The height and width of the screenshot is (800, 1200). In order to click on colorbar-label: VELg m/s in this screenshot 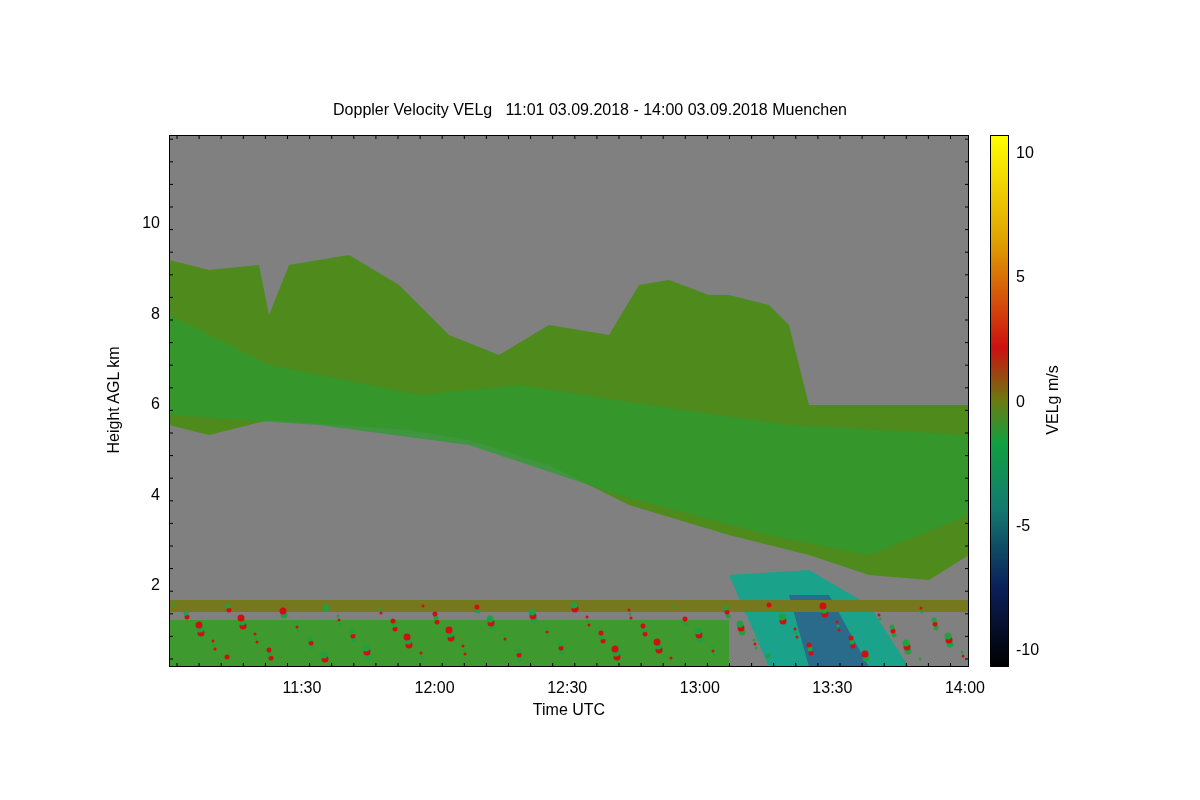, I will do `click(1052, 400)`.